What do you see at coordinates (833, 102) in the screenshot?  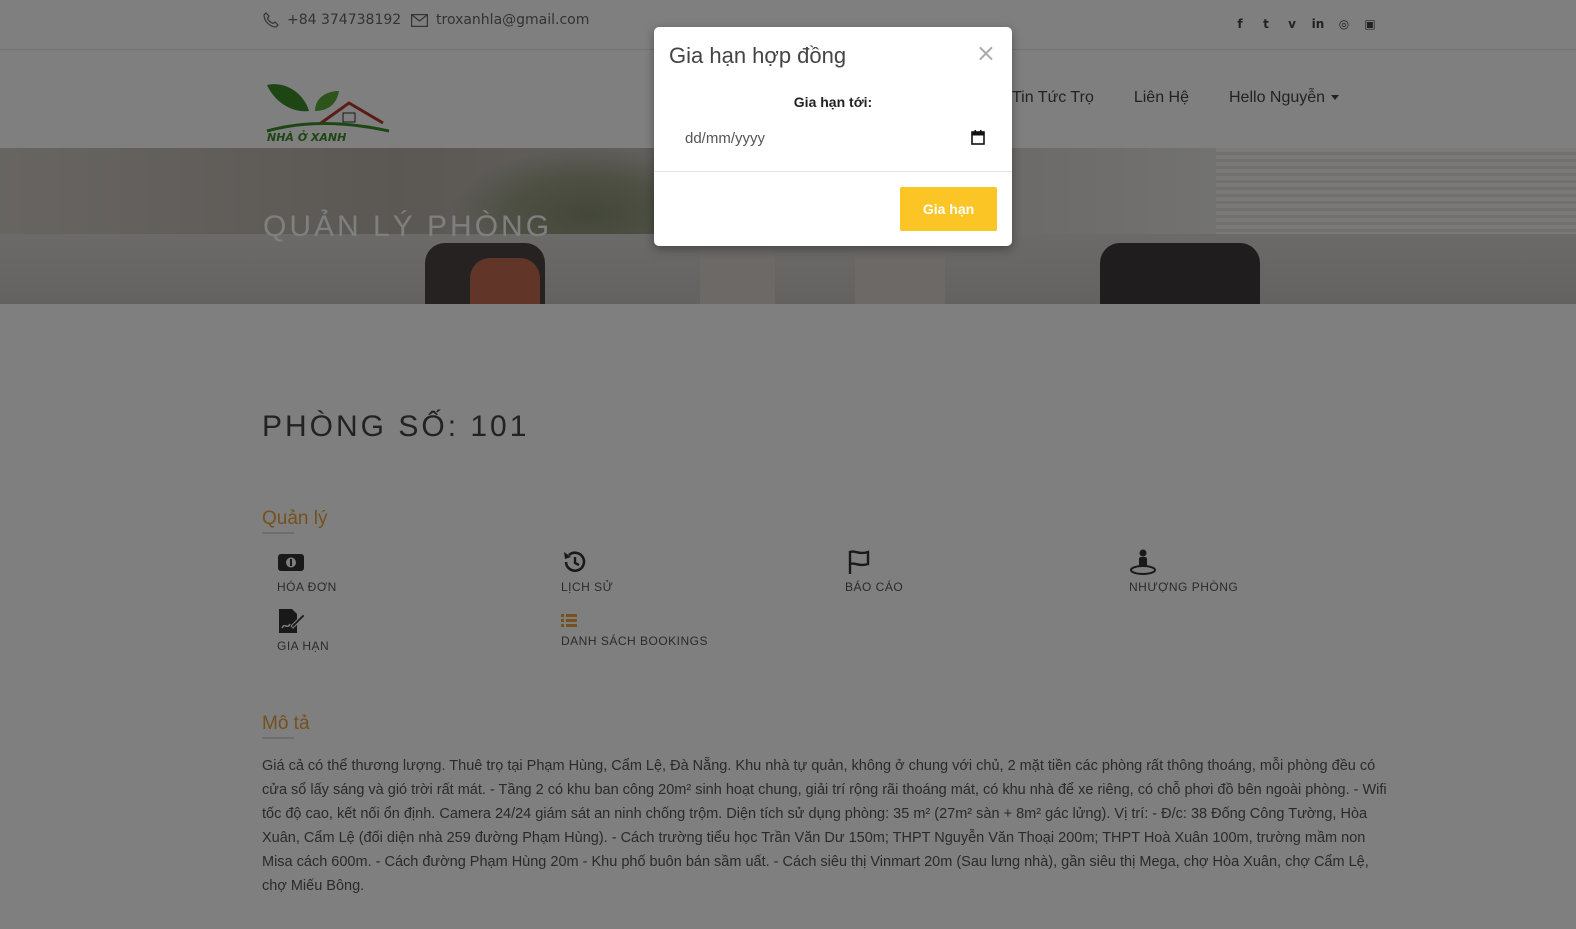 I see `extend-until-label: Gia hạn tới:` at bounding box center [833, 102].